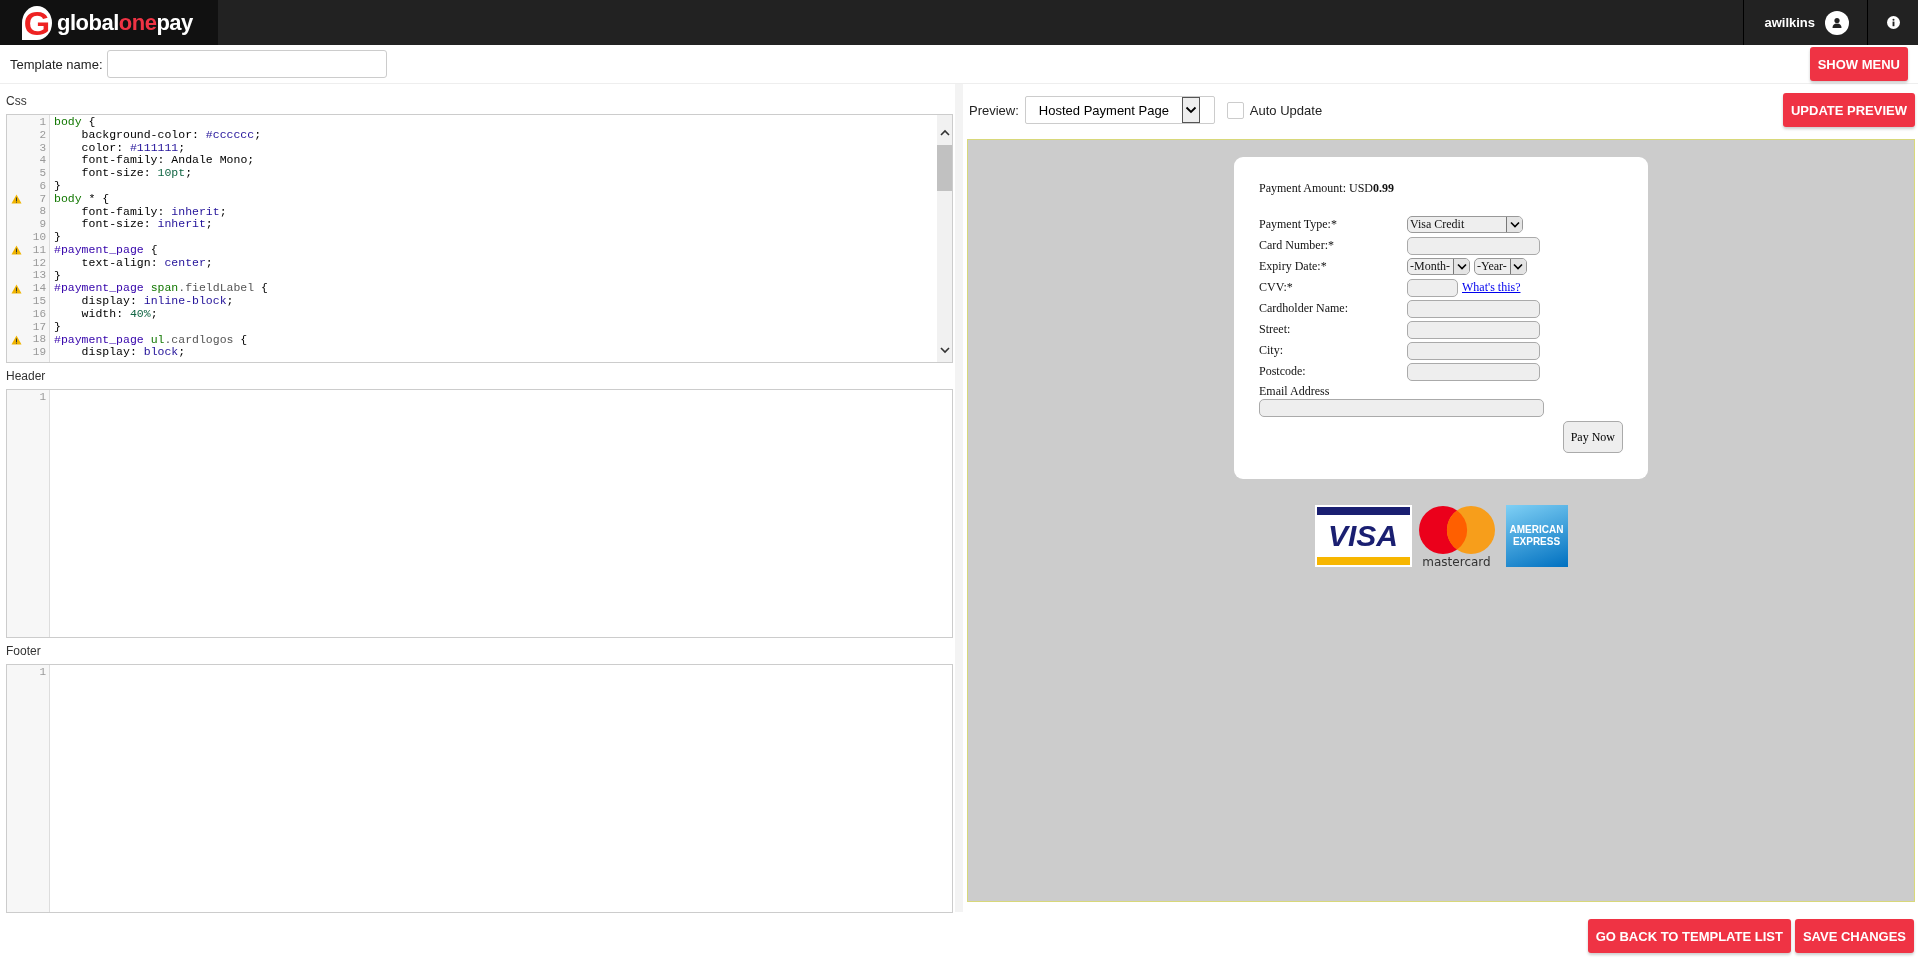 The width and height of the screenshot is (1918, 960). What do you see at coordinates (1592, 437) in the screenshot?
I see `pay-now-button: Pay Now` at bounding box center [1592, 437].